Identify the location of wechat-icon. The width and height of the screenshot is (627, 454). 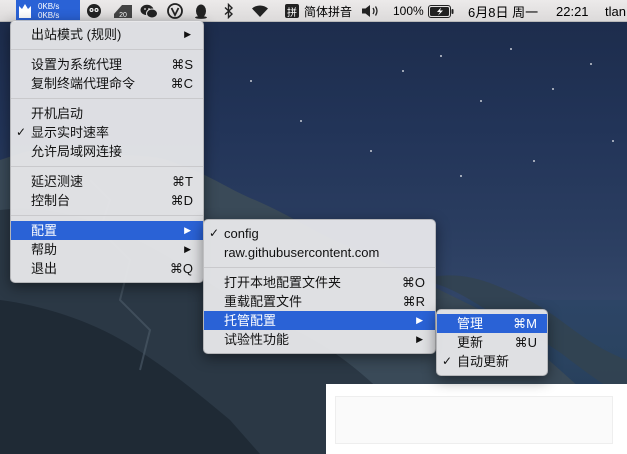
(149, 11).